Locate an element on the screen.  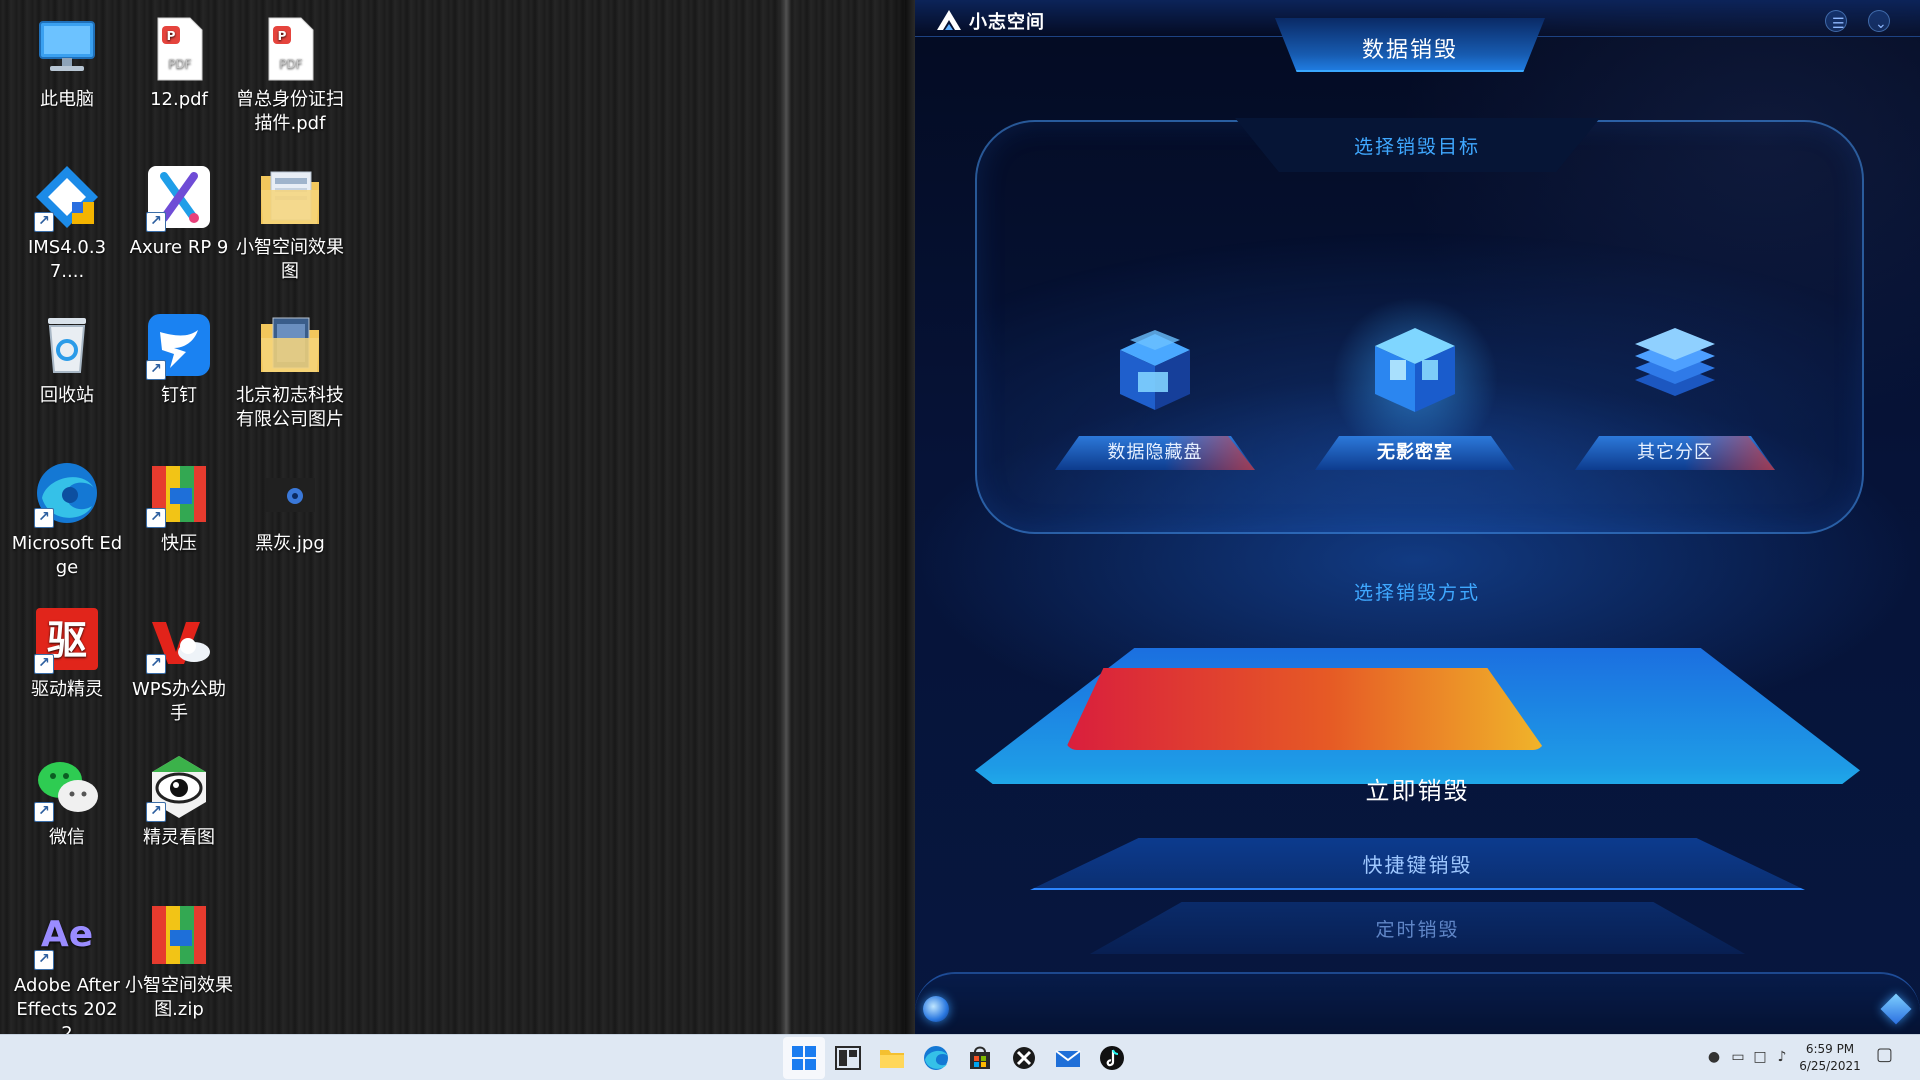
desktop-icon-axure: ↗ Axure RP 9 is located at coordinates (179, 211).